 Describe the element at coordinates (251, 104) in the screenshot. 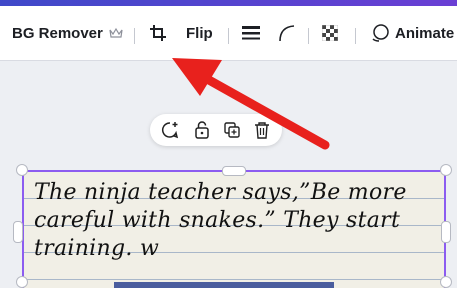

I see `red-arrow-annotation` at that location.